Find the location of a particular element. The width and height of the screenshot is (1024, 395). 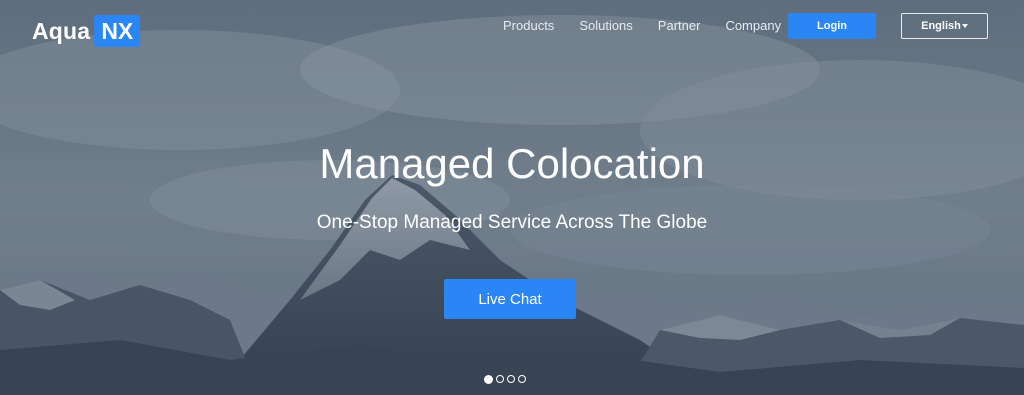

nav-item-company: Company is located at coordinates (753, 26).